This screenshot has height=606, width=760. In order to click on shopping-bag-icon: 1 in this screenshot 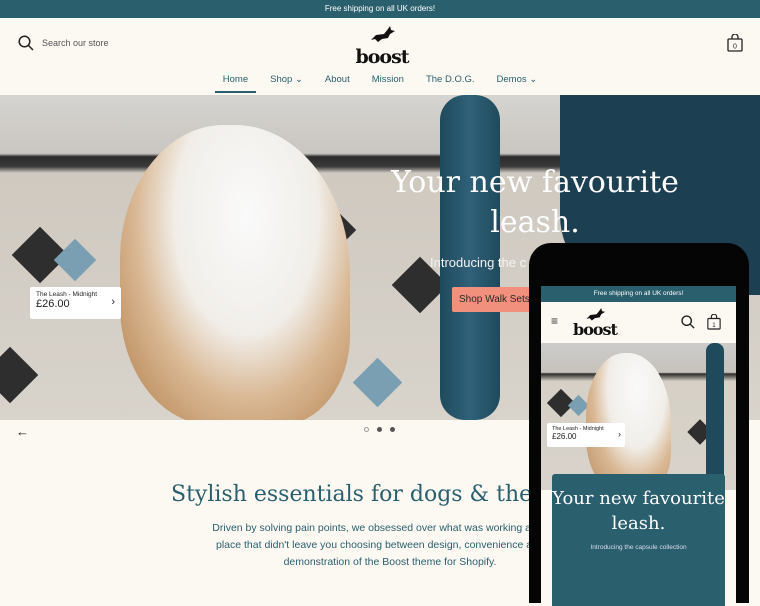, I will do `click(714, 322)`.